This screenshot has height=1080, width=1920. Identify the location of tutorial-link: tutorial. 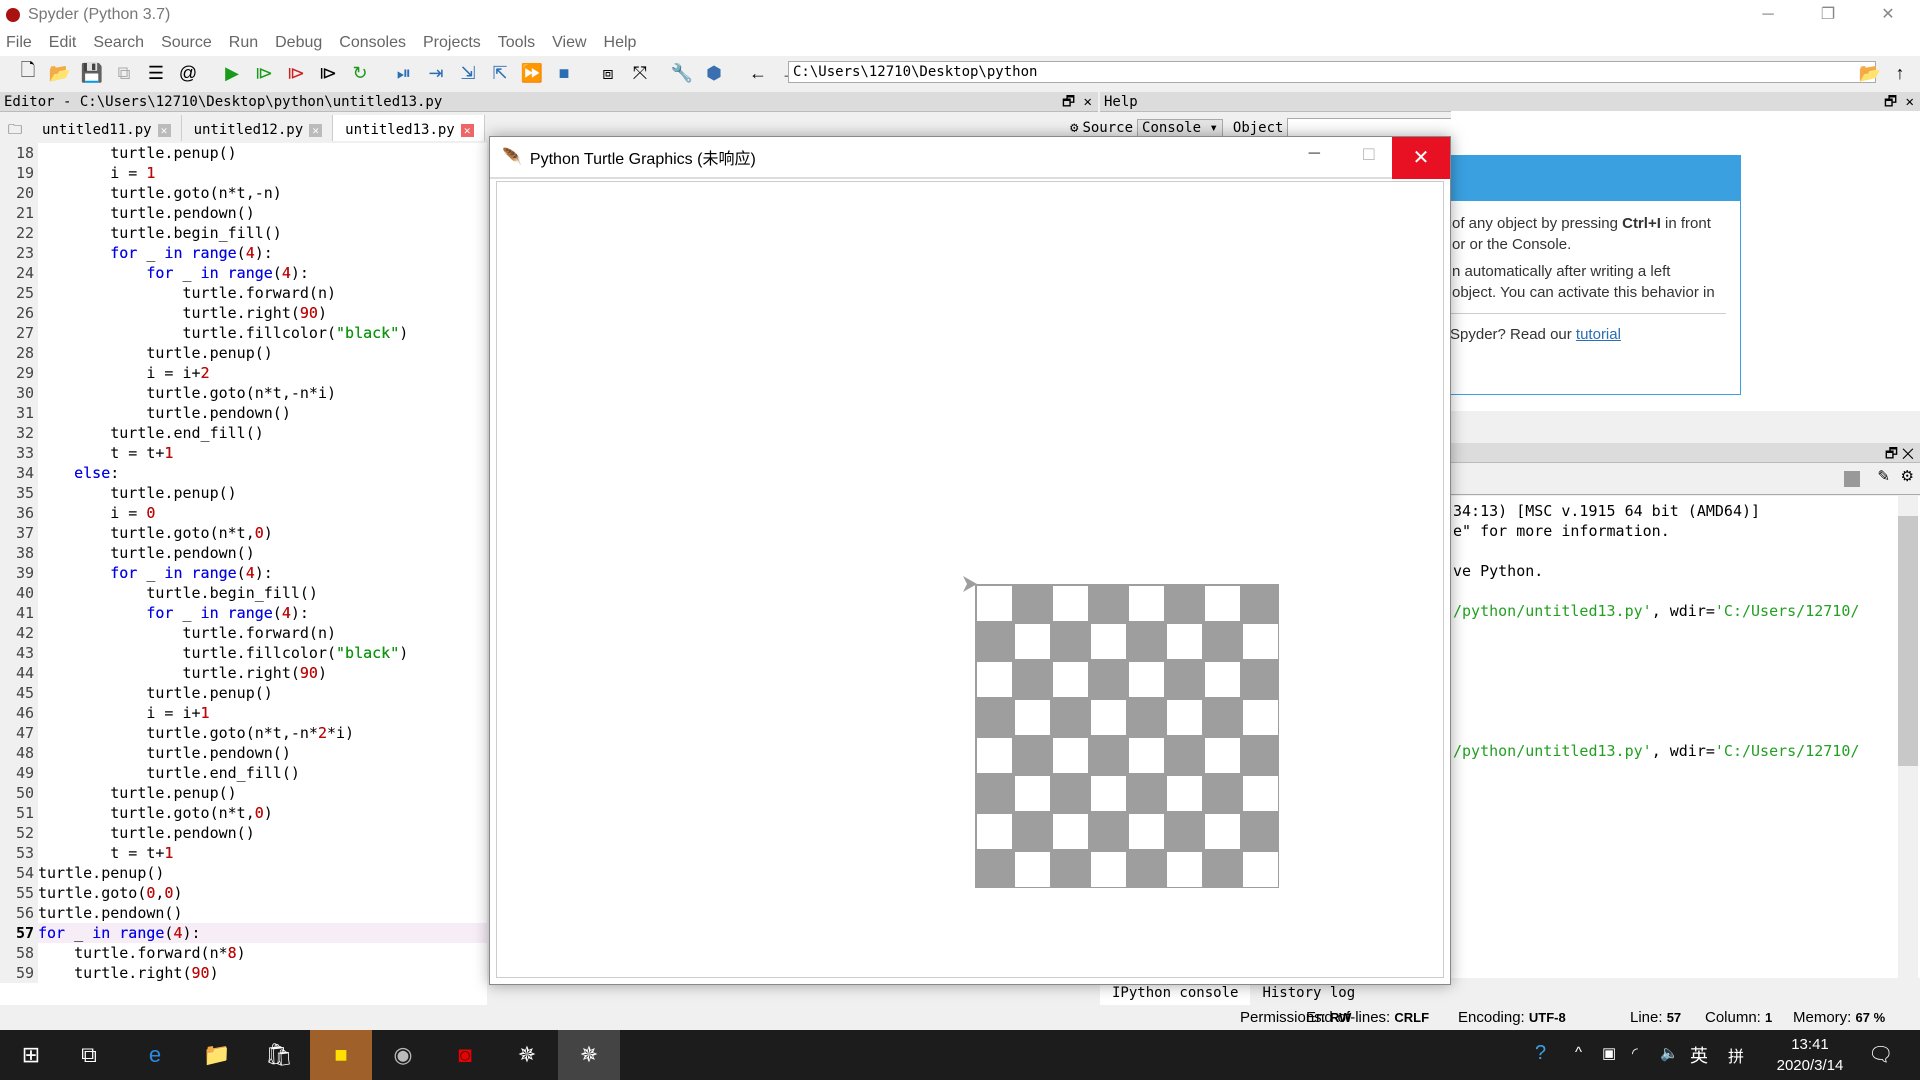
(1598, 334).